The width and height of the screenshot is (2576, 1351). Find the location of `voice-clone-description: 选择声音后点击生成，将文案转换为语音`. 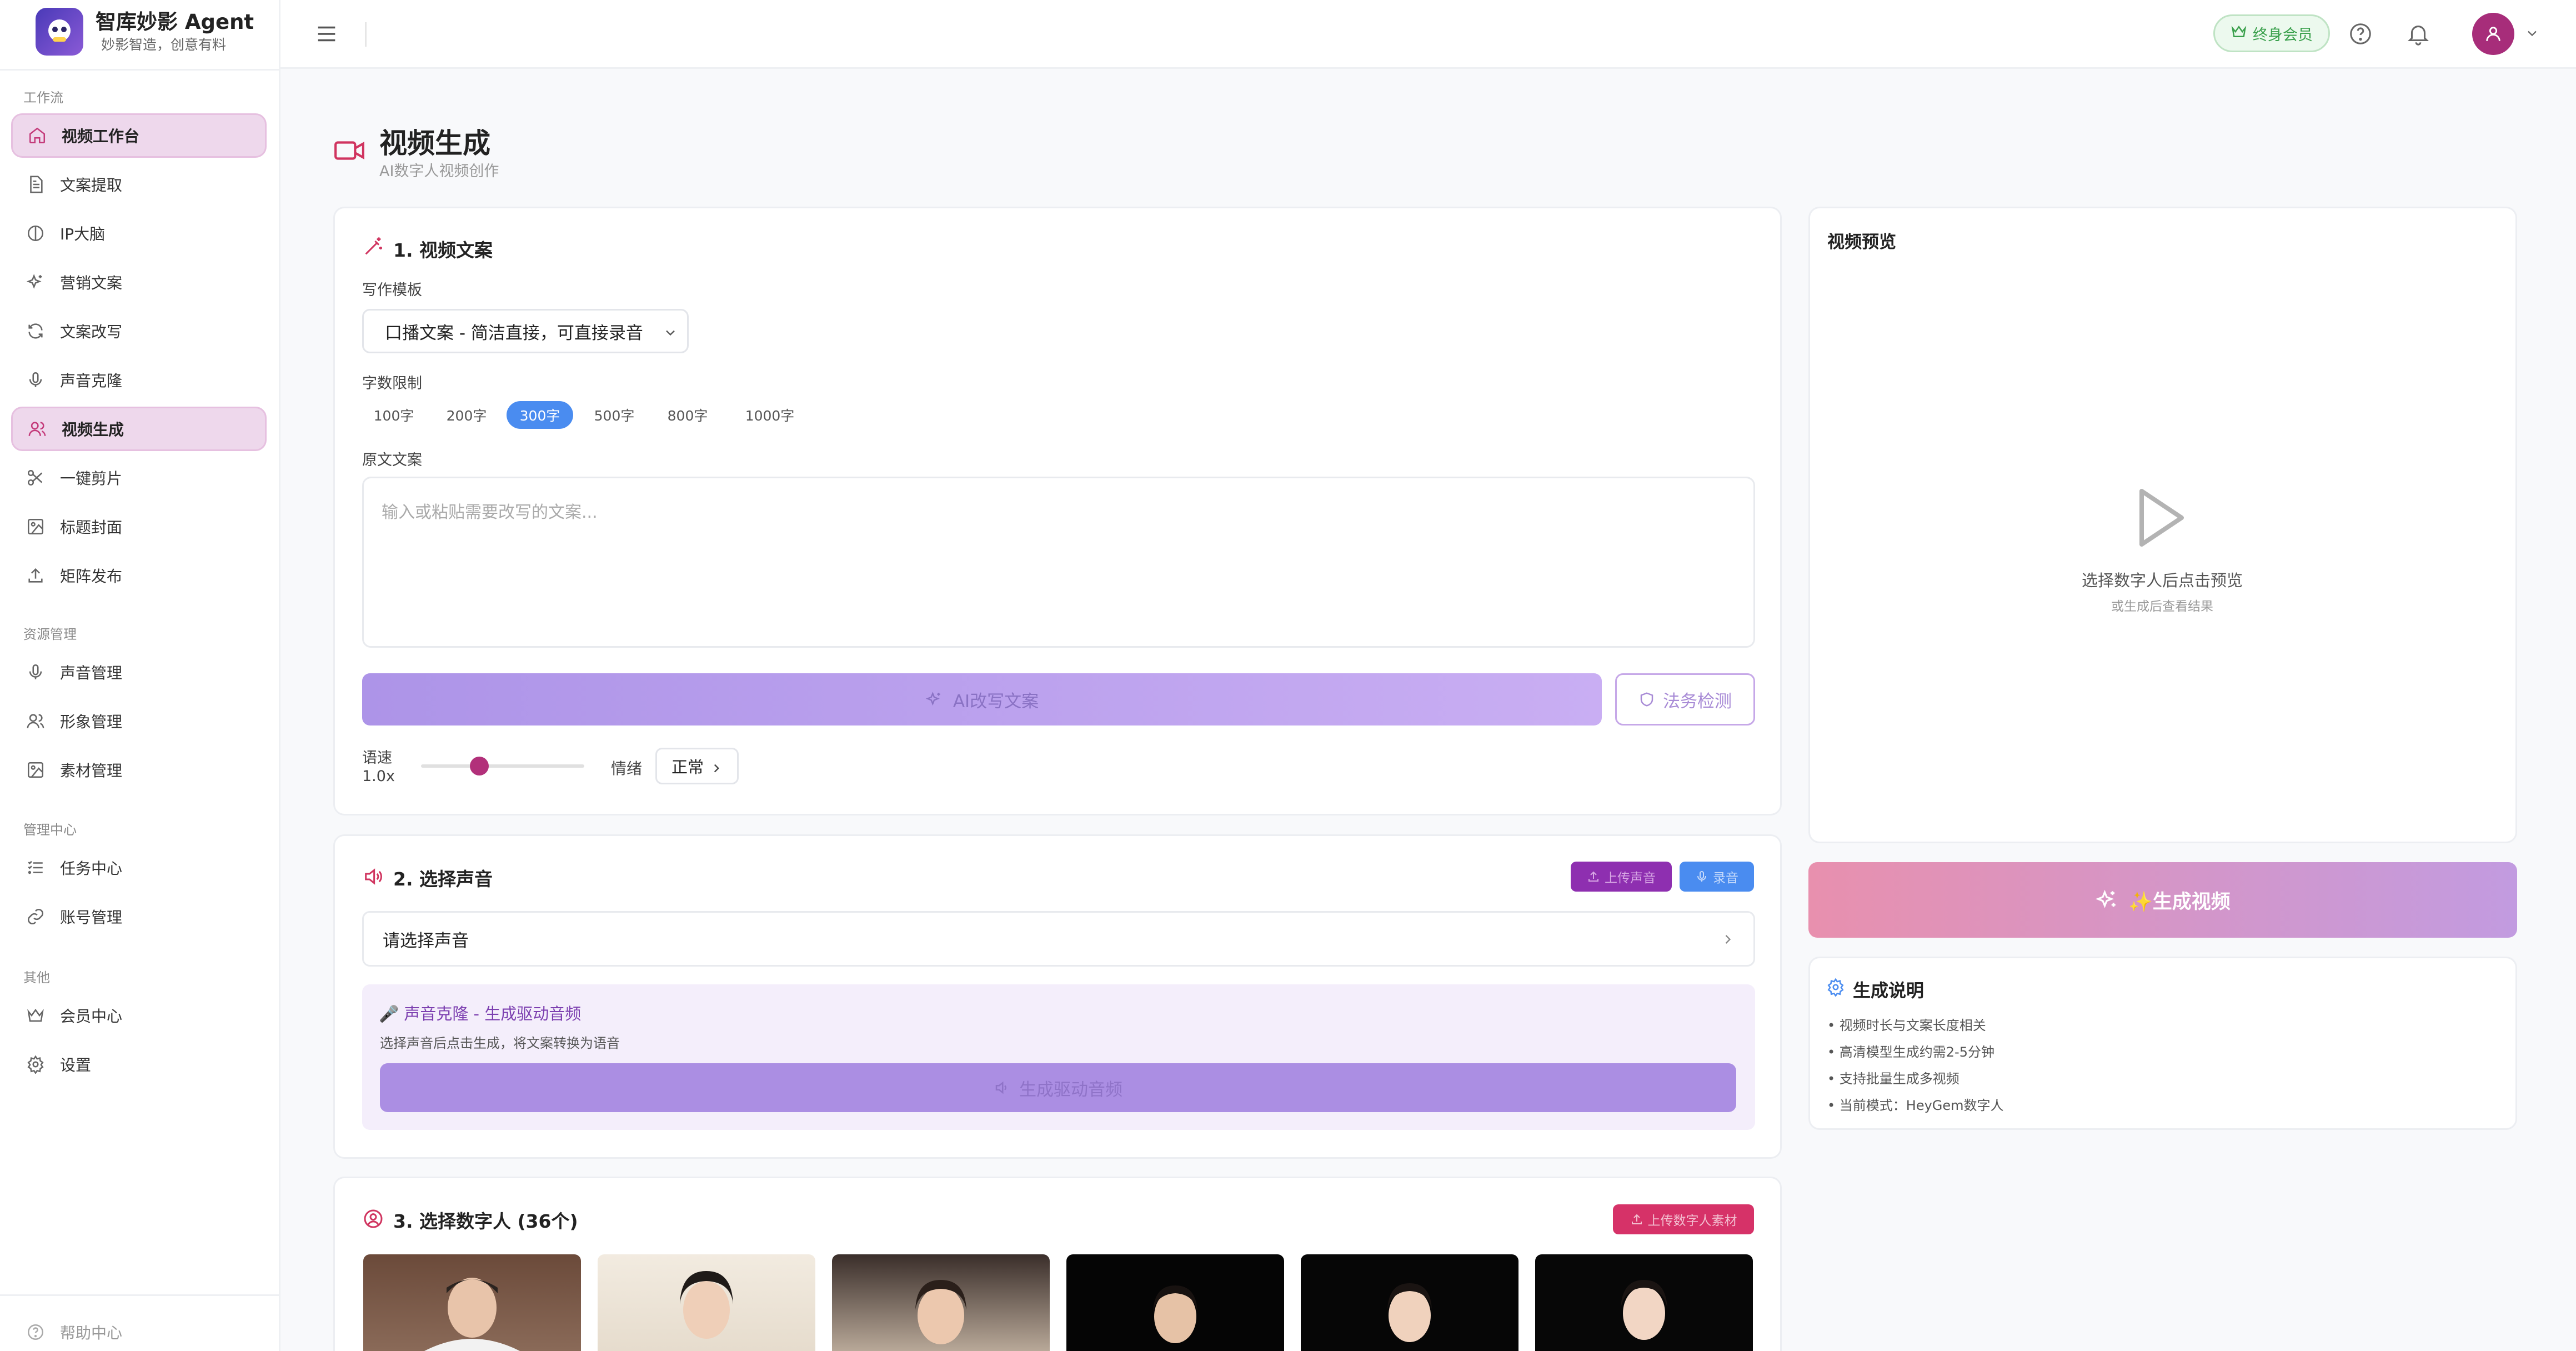

voice-clone-description: 选择声音后点击生成，将文案转换为语音 is located at coordinates (500, 1043).